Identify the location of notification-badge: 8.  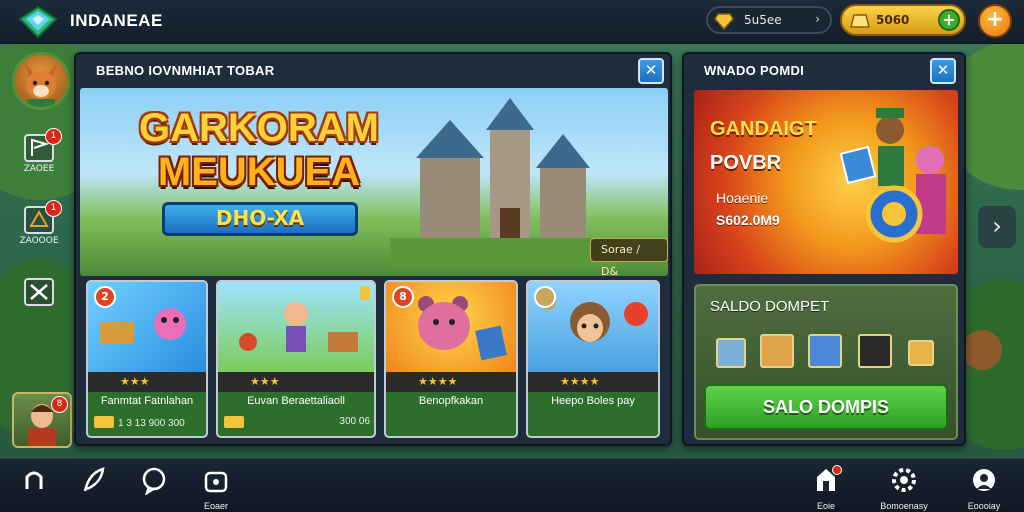
(59, 404).